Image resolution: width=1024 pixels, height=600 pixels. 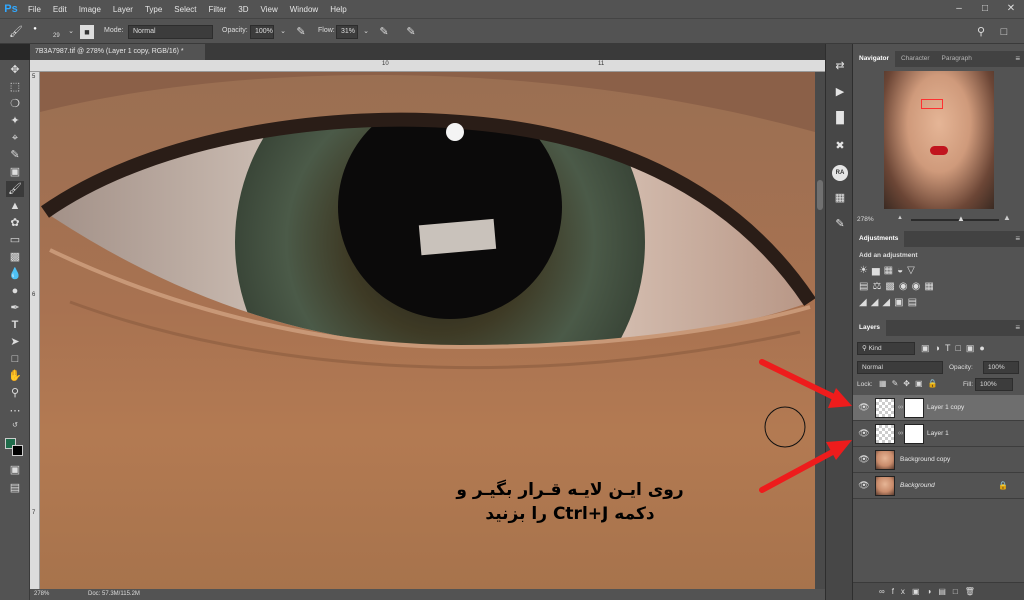 I want to click on menu-view: View, so click(x=269, y=9).